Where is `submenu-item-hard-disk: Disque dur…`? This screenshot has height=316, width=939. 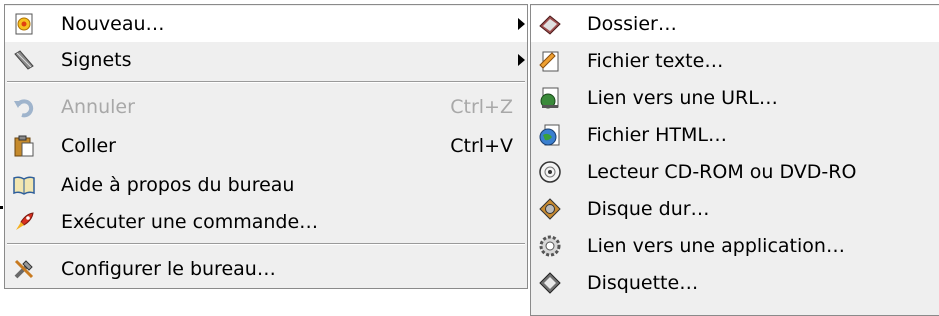
submenu-item-hard-disk: Disque dur… is located at coordinates (735, 209).